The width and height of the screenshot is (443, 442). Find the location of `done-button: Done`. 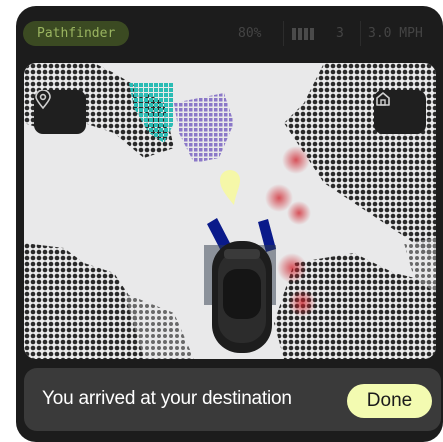

done-button: Done is located at coordinates (389, 401).